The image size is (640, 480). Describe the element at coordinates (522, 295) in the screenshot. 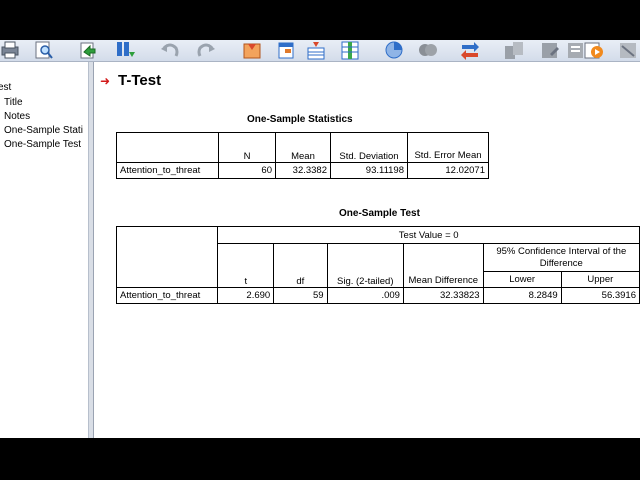

I see `test-cell: 8.2849` at that location.